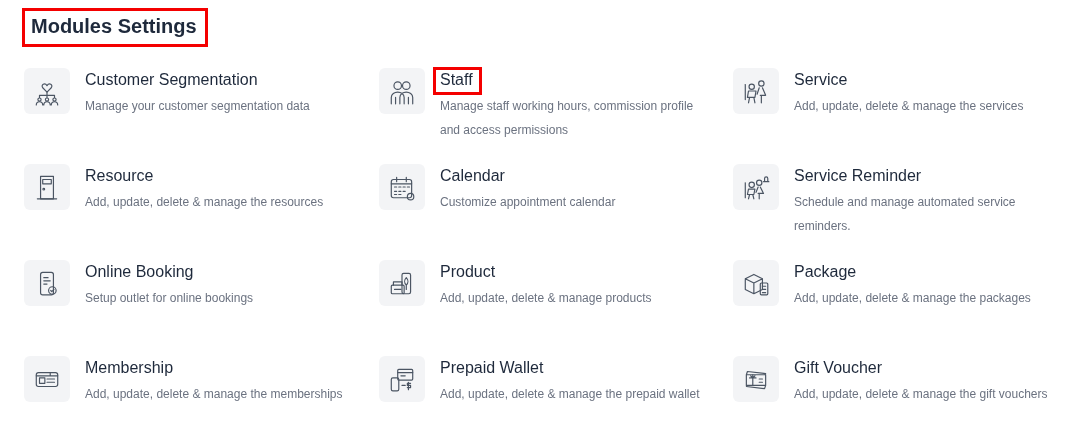 The image size is (1077, 428). What do you see at coordinates (473, 177) in the screenshot?
I see `module-title: Calendar` at bounding box center [473, 177].